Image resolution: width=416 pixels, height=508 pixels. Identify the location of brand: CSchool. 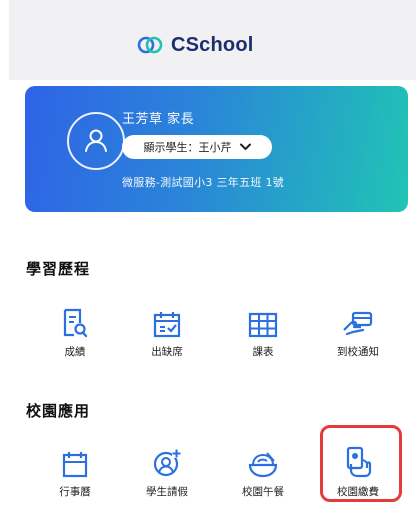
(195, 45).